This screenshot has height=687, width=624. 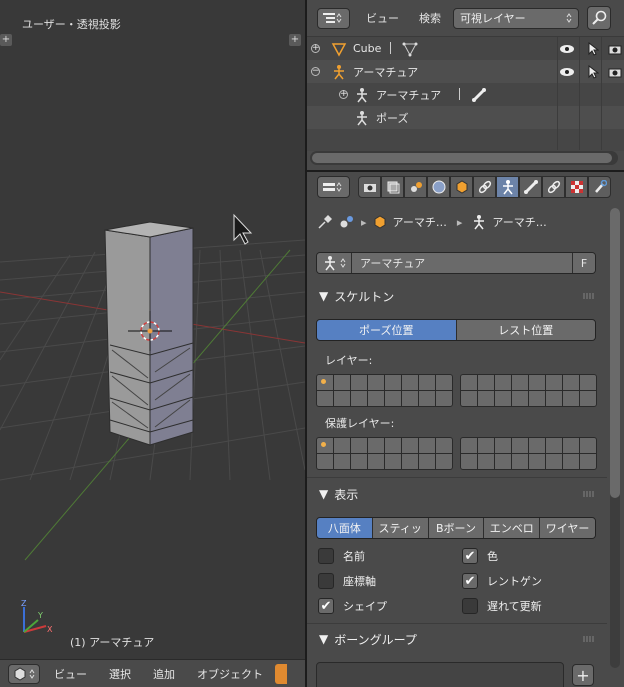 I want to click on bone-icon, so click(x=479, y=95).